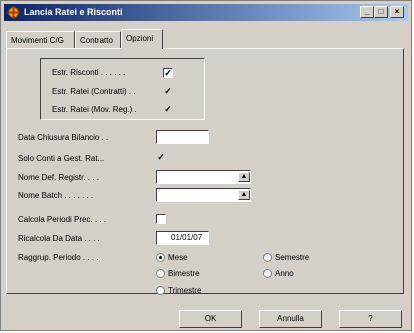  Describe the element at coordinates (182, 137) in the screenshot. I see `data-chiusura-input` at that location.